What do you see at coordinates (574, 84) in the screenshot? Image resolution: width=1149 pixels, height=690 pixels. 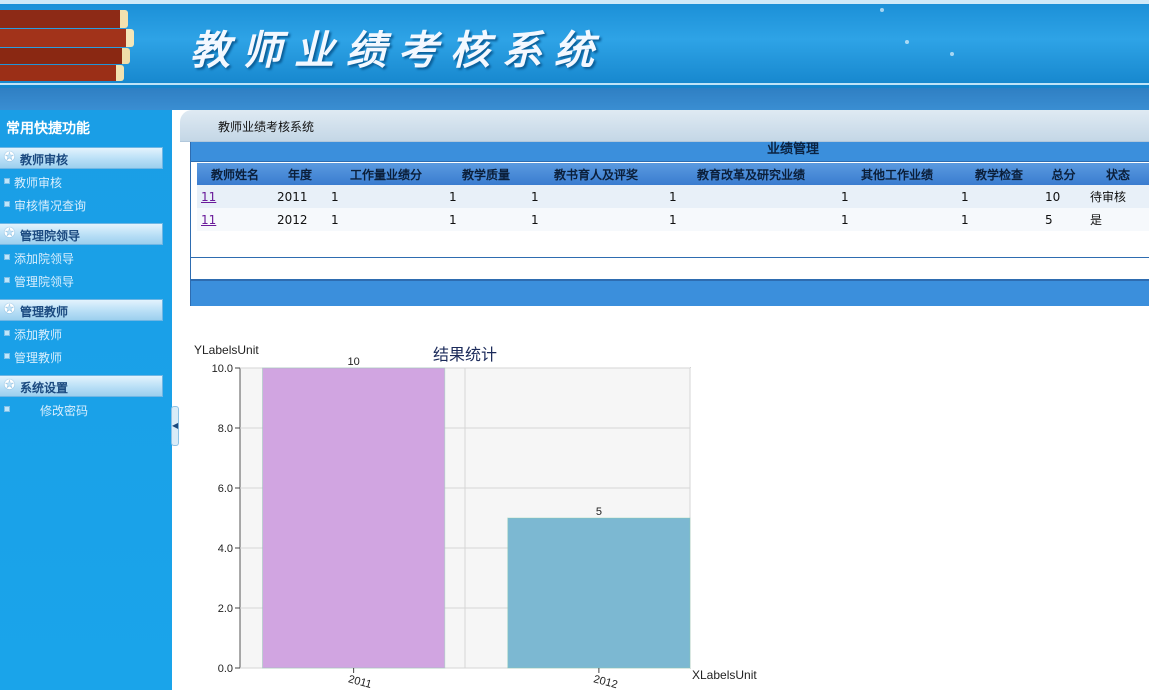 I see `banner-bottom-rule` at bounding box center [574, 84].